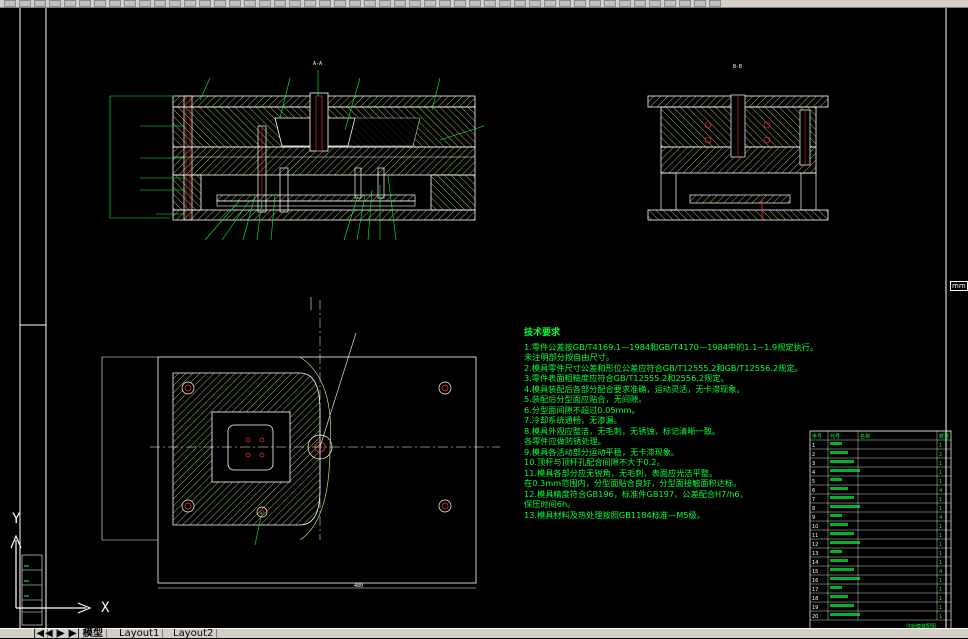  Describe the element at coordinates (738, 157) in the screenshot. I see `side-section-view` at that location.